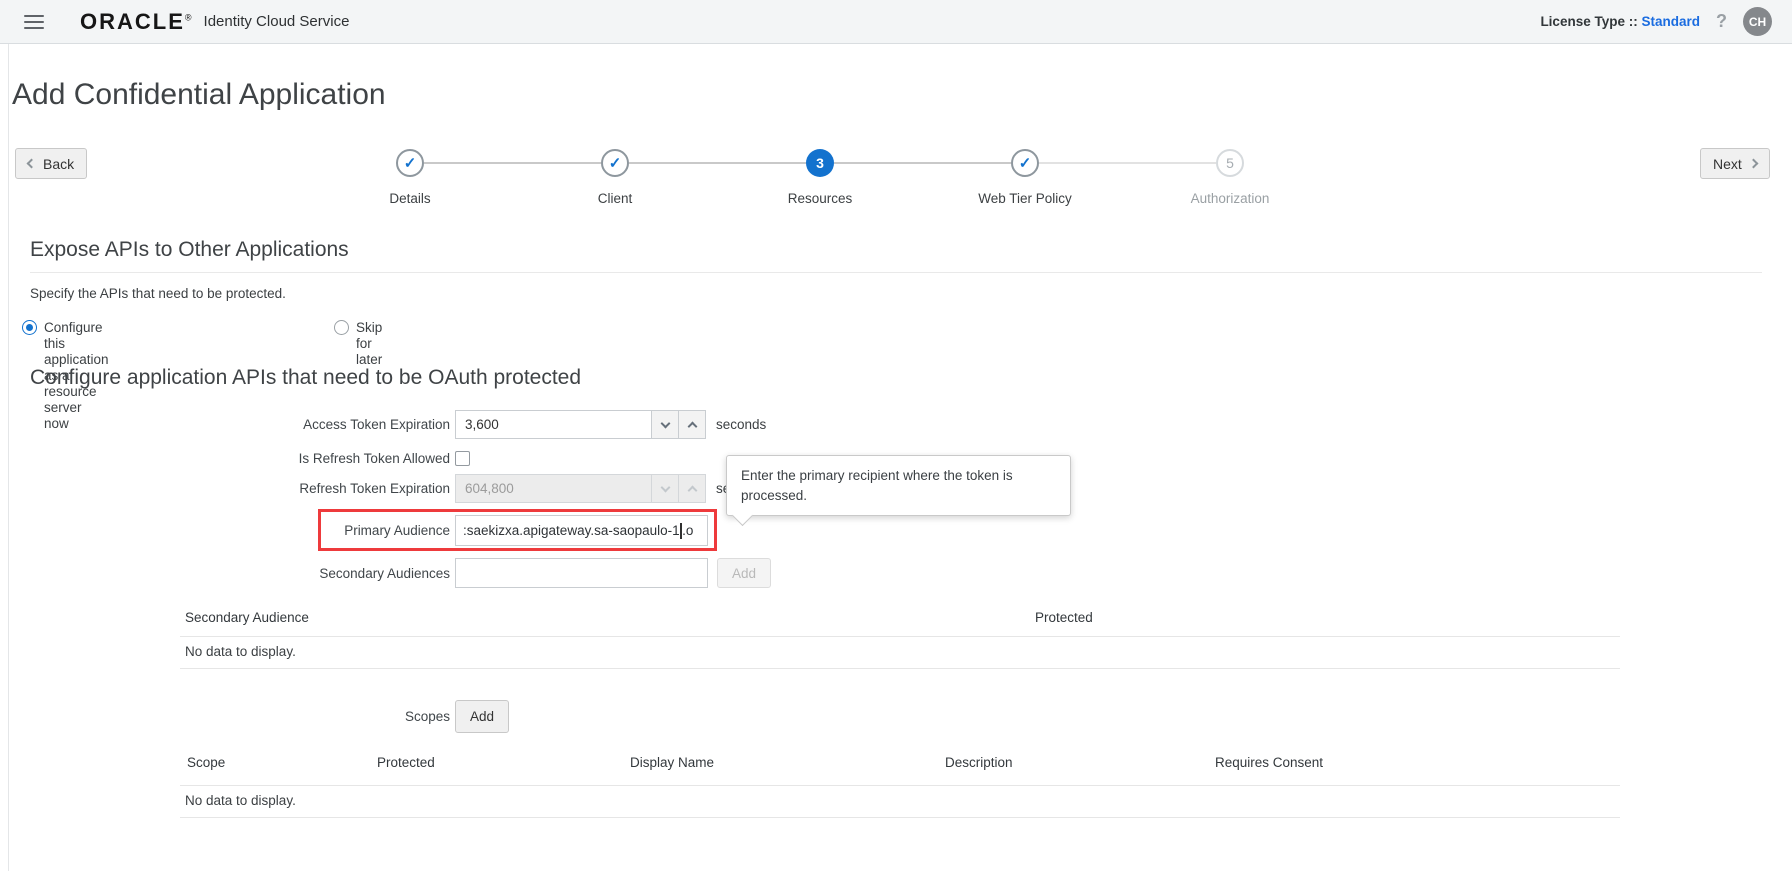 The height and width of the screenshot is (871, 1792). Describe the element at coordinates (896, 272) in the screenshot. I see `section-divider` at that location.